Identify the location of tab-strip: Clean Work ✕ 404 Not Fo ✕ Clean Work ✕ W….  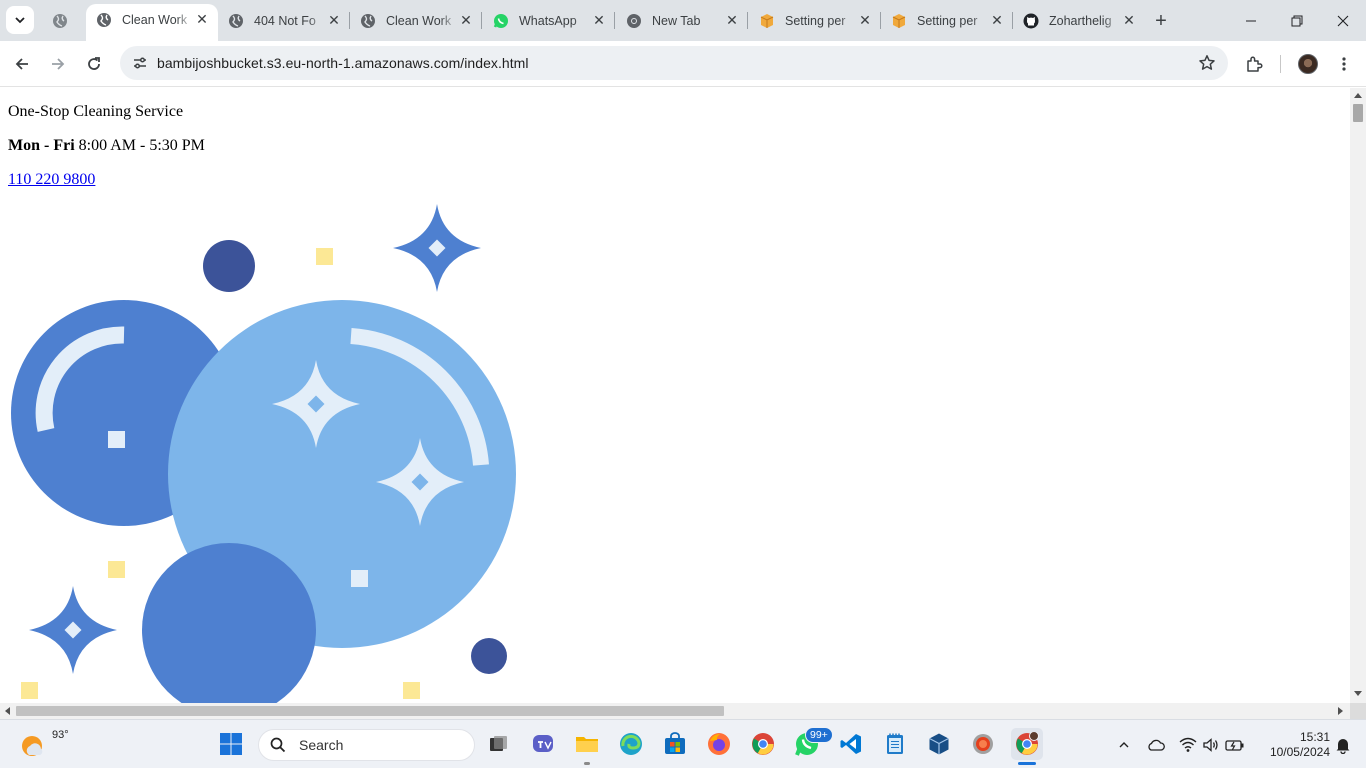
(683, 20).